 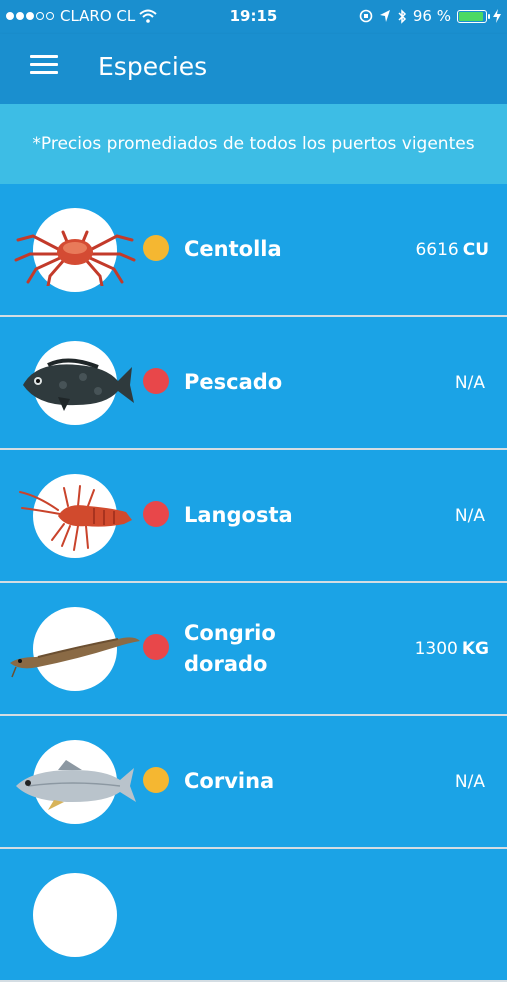 I want to click on price-unit: KG, so click(x=475, y=648).